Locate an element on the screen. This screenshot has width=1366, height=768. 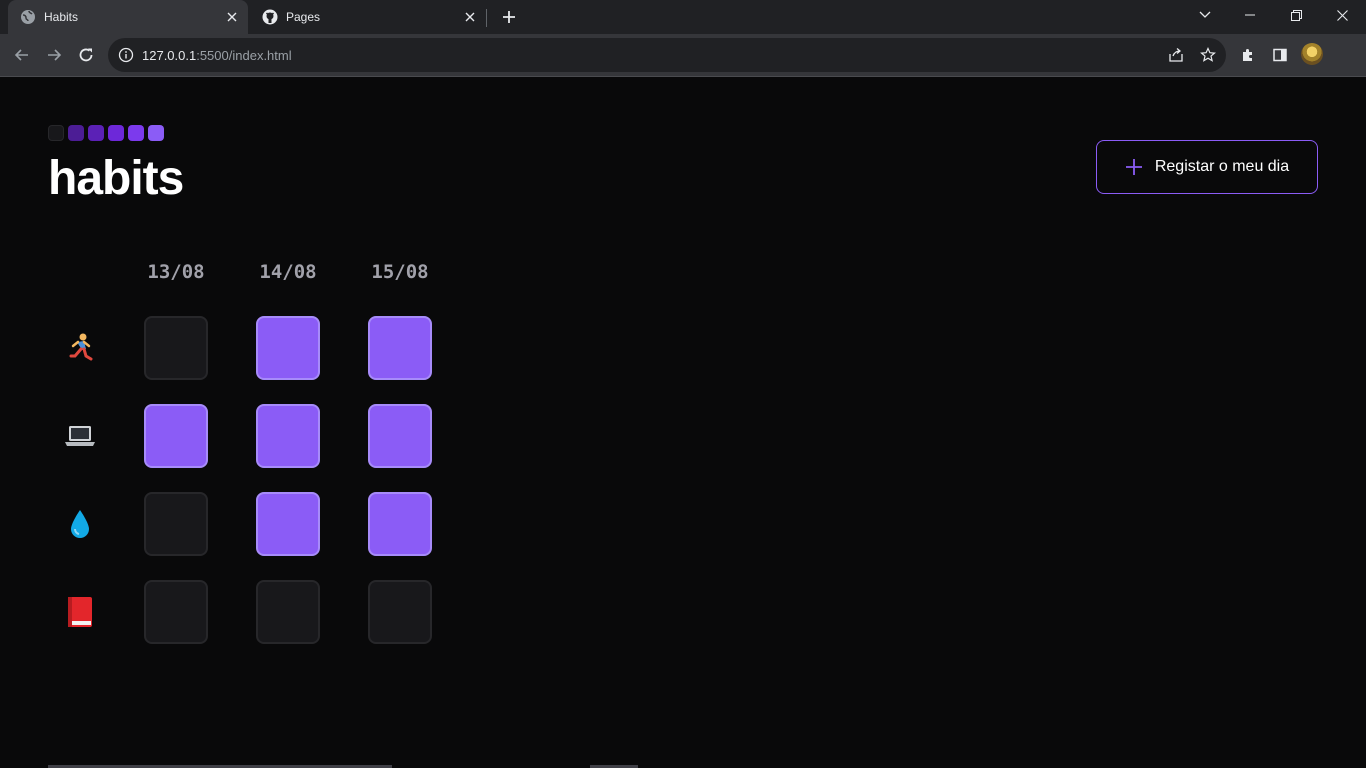
github-icon is located at coordinates (270, 17).